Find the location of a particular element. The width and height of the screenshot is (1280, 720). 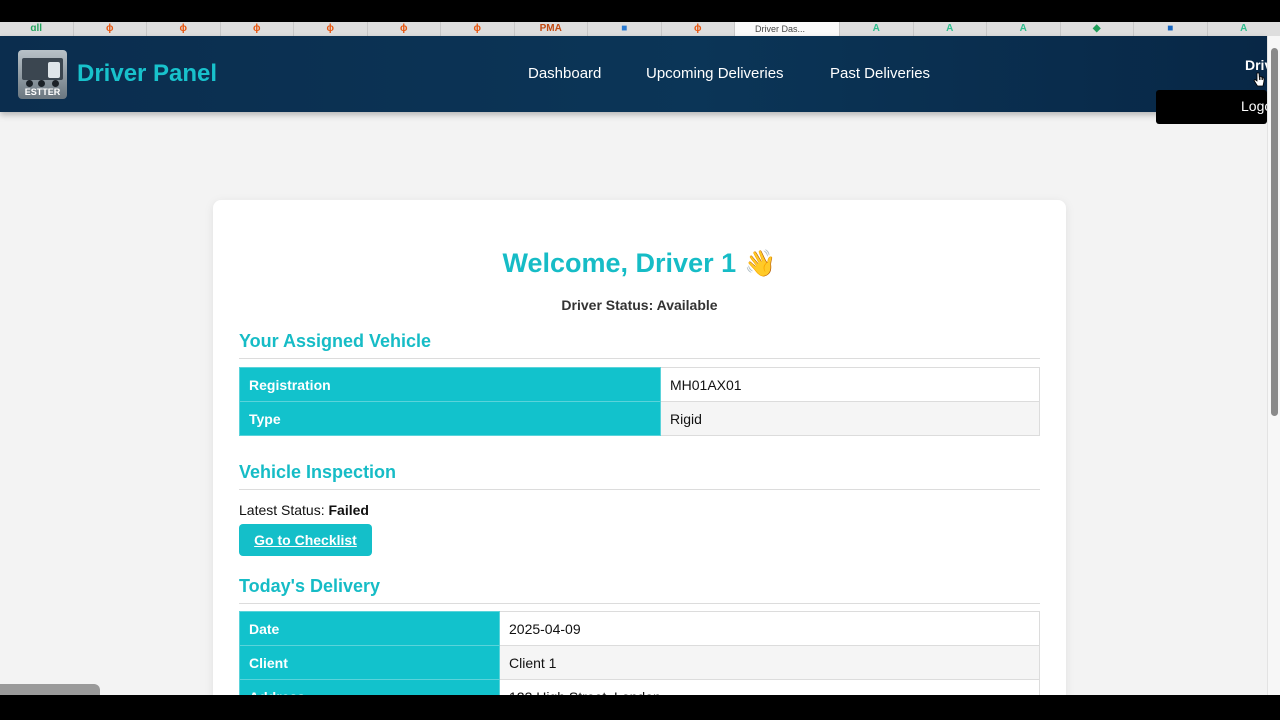

scrollbar is located at coordinates (1273, 365).